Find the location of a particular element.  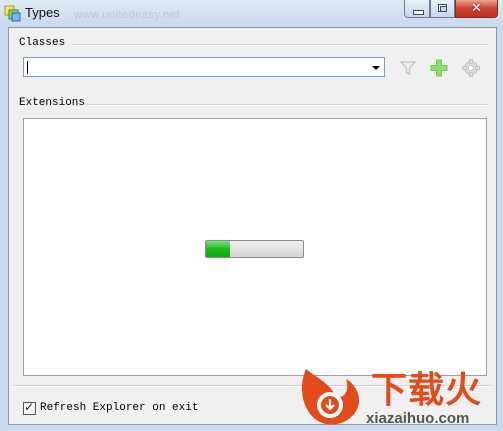

chevron-down-icon is located at coordinates (376, 68).